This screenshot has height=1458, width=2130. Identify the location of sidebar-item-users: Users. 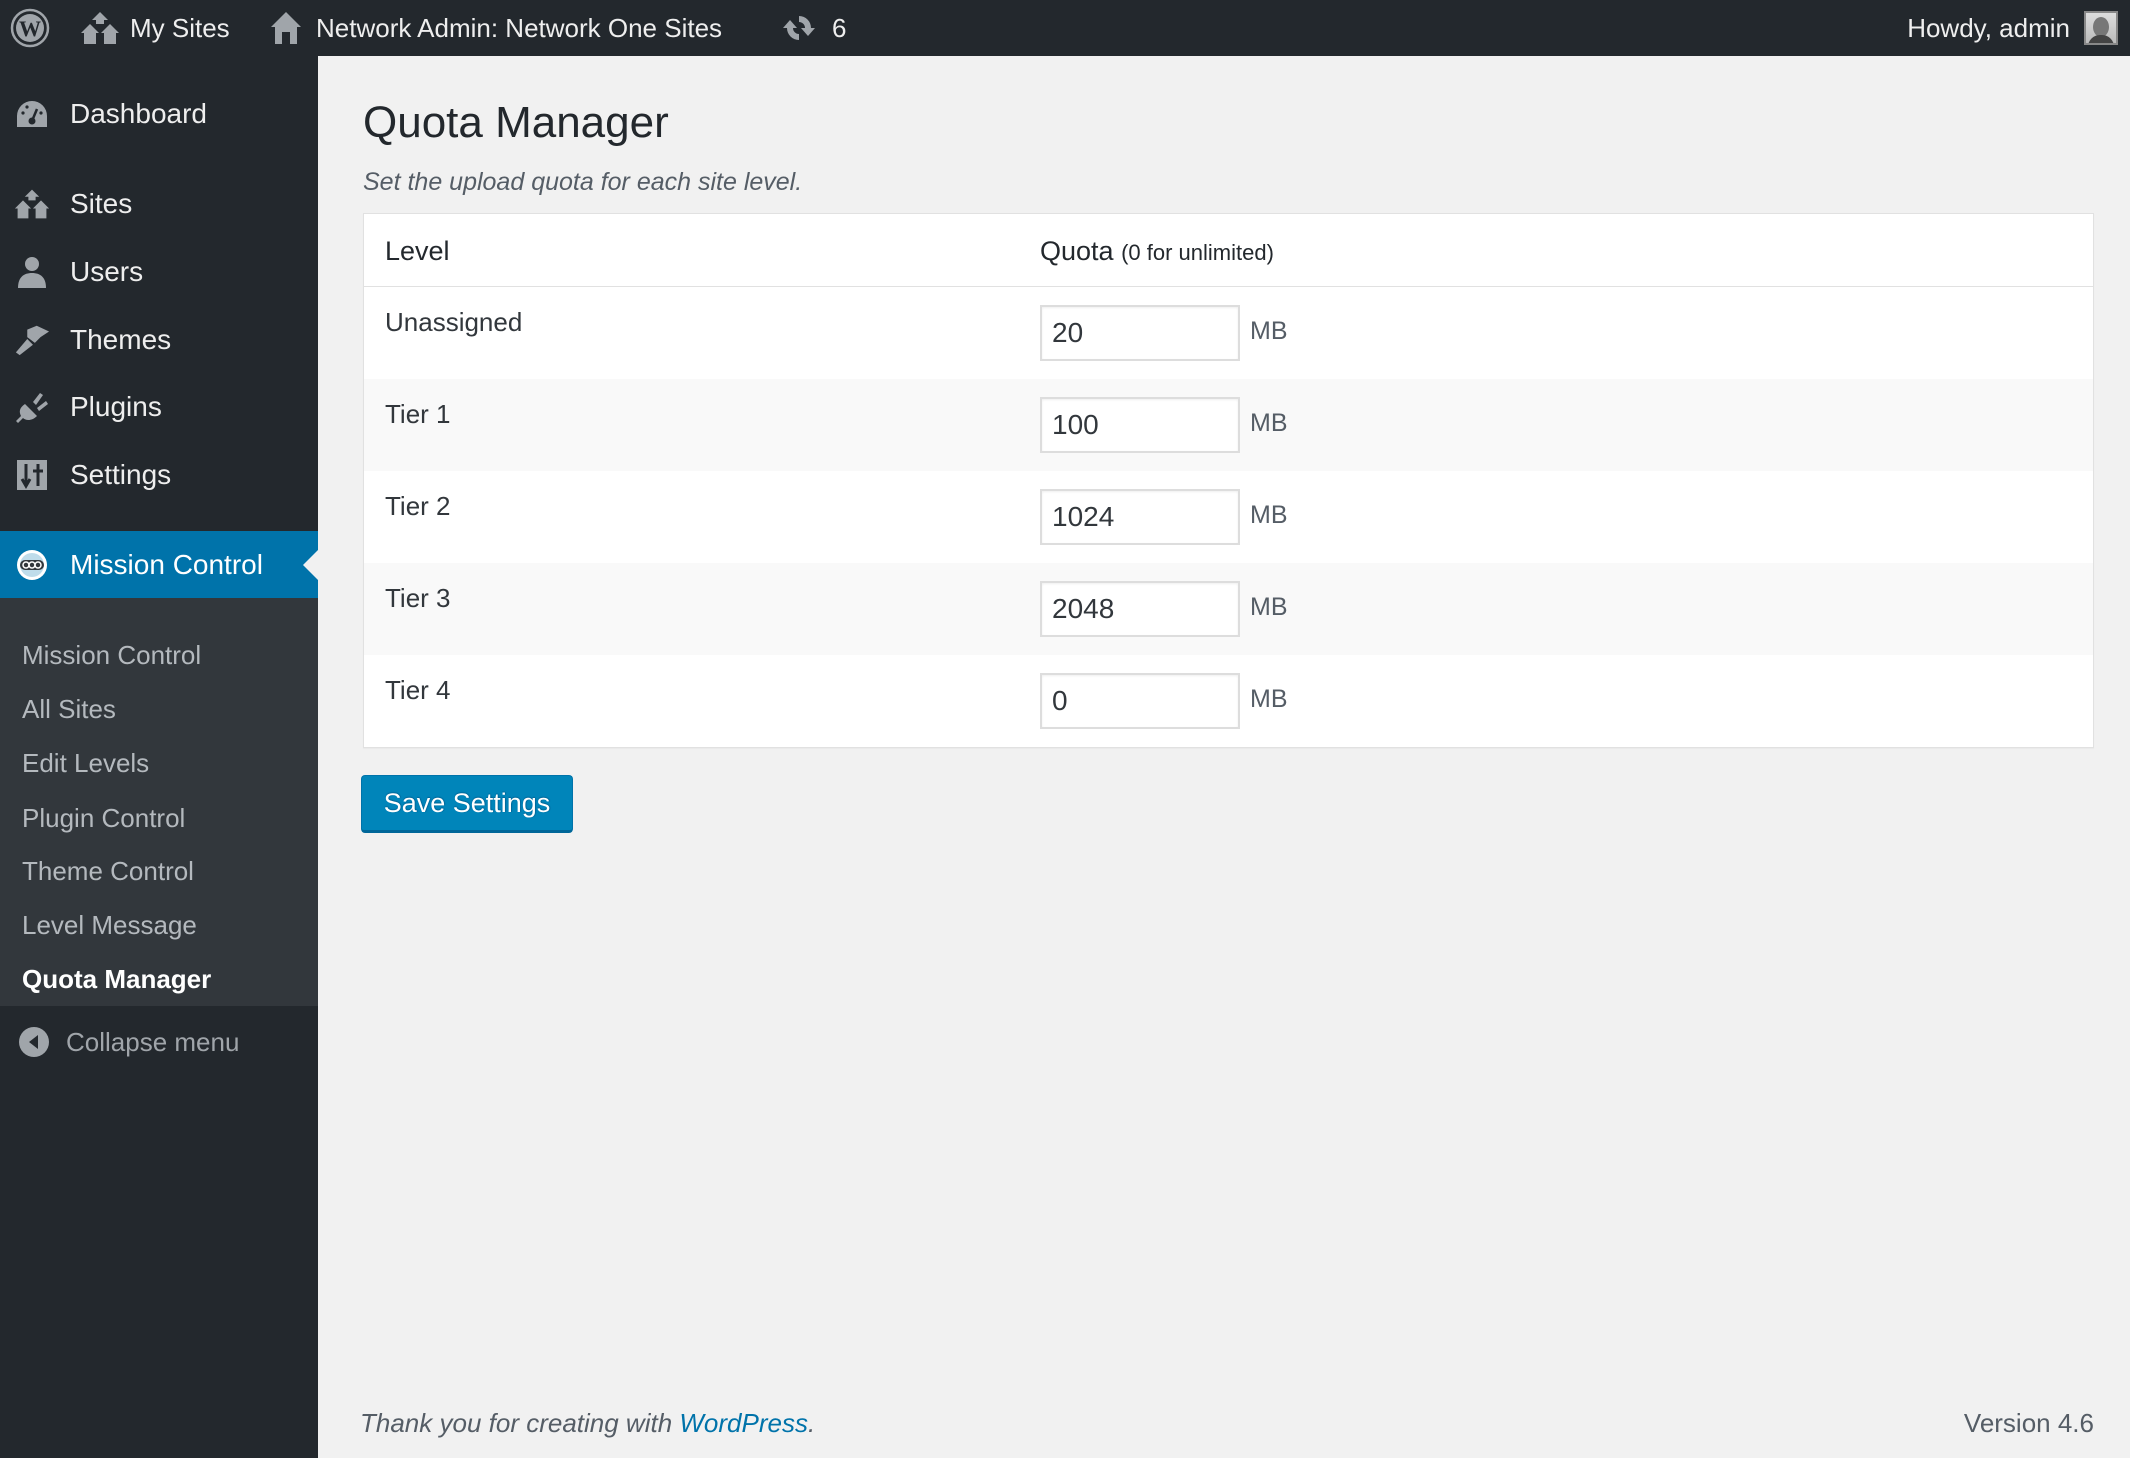
(159, 272).